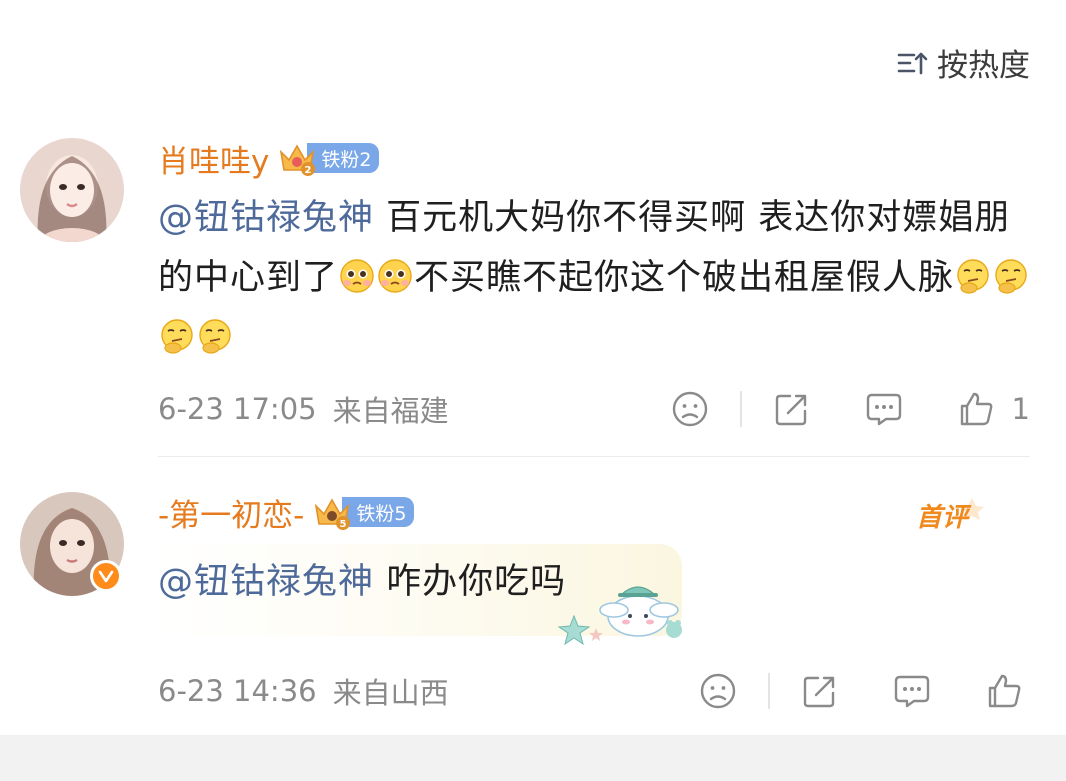 The image size is (1066, 781). I want to click on svg-text: 5, so click(343, 524).